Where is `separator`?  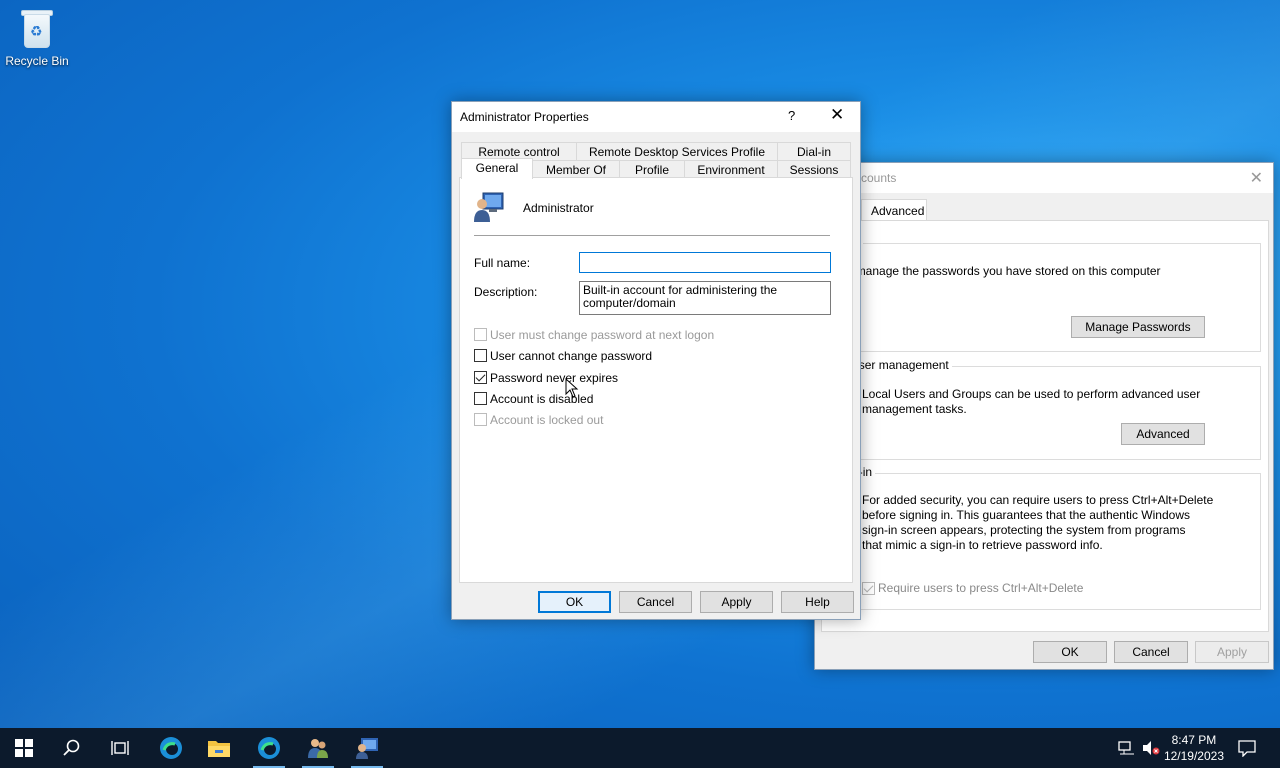
separator is located at coordinates (652, 235).